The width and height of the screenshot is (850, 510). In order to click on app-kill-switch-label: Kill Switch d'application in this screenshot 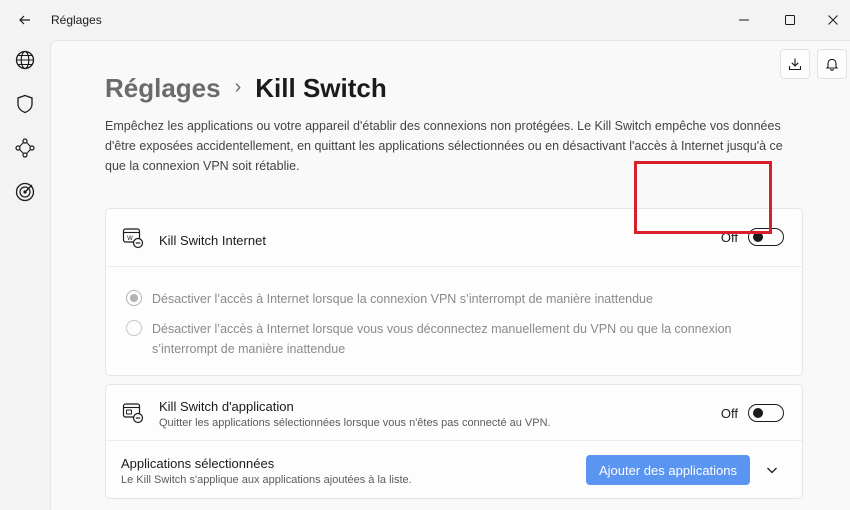, I will do `click(226, 406)`.